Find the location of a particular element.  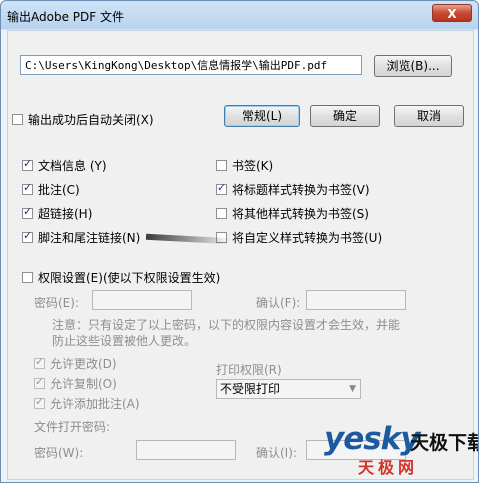

doc-info-label: 文档信息 (Y) is located at coordinates (72, 166).